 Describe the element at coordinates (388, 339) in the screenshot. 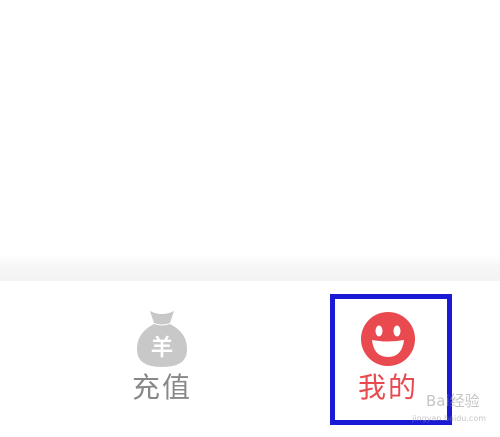

I see `smiley-face-icon` at that location.